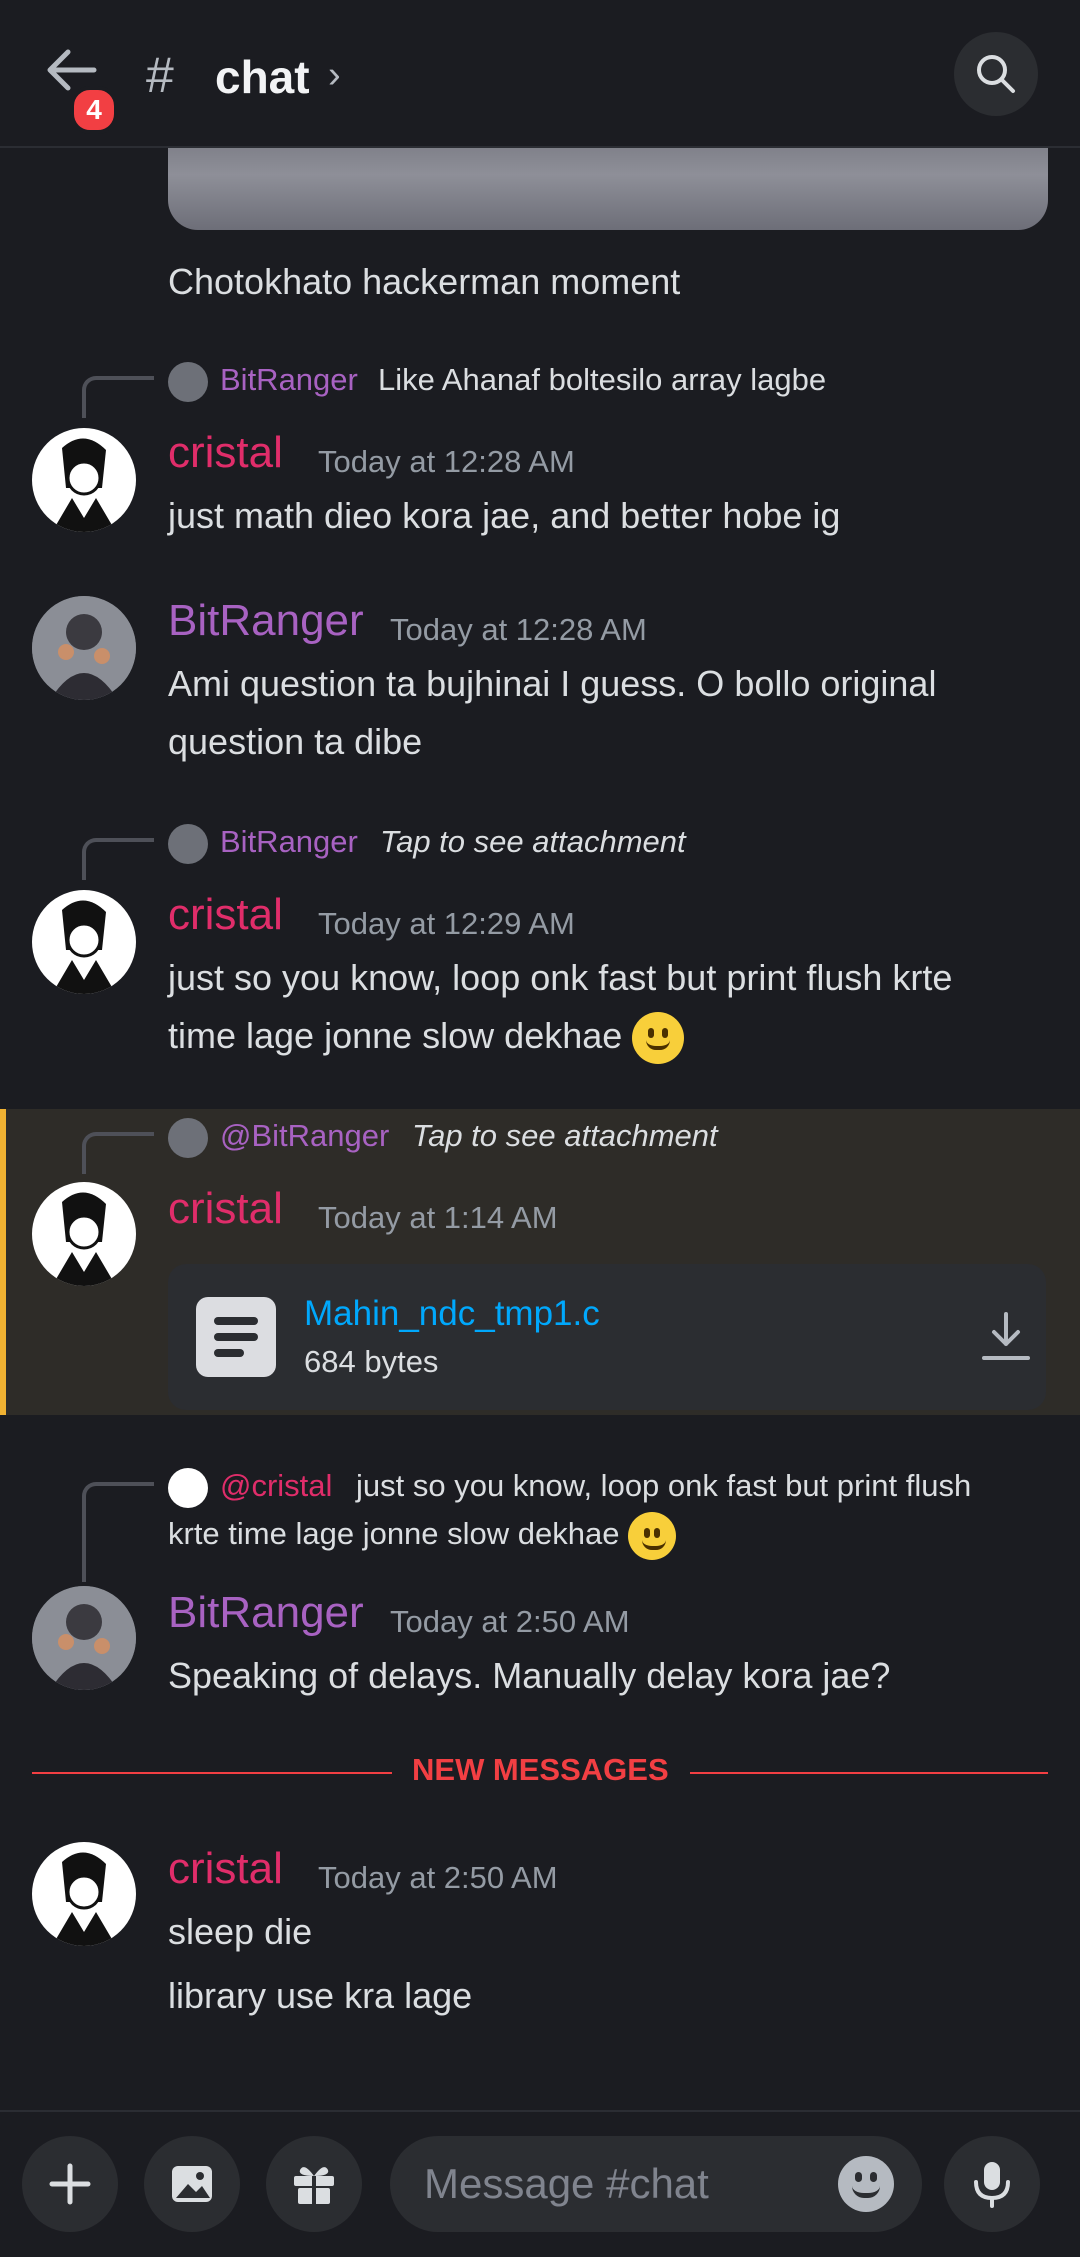  Describe the element at coordinates (424, 281) in the screenshot. I see `message-text: Chotokhato hackerman moment` at that location.